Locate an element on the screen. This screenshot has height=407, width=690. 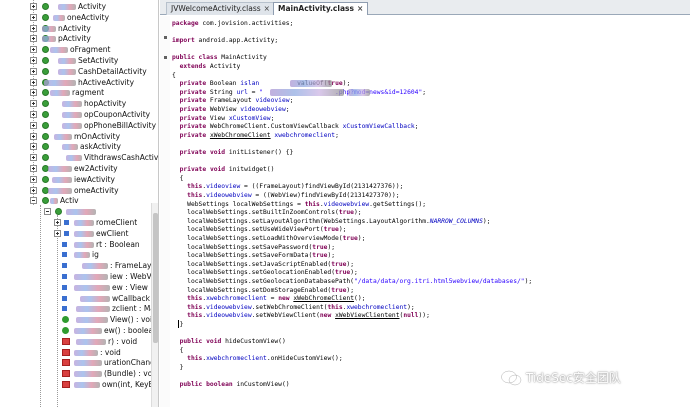
tree-item: Activity is located at coordinates (75, 6).